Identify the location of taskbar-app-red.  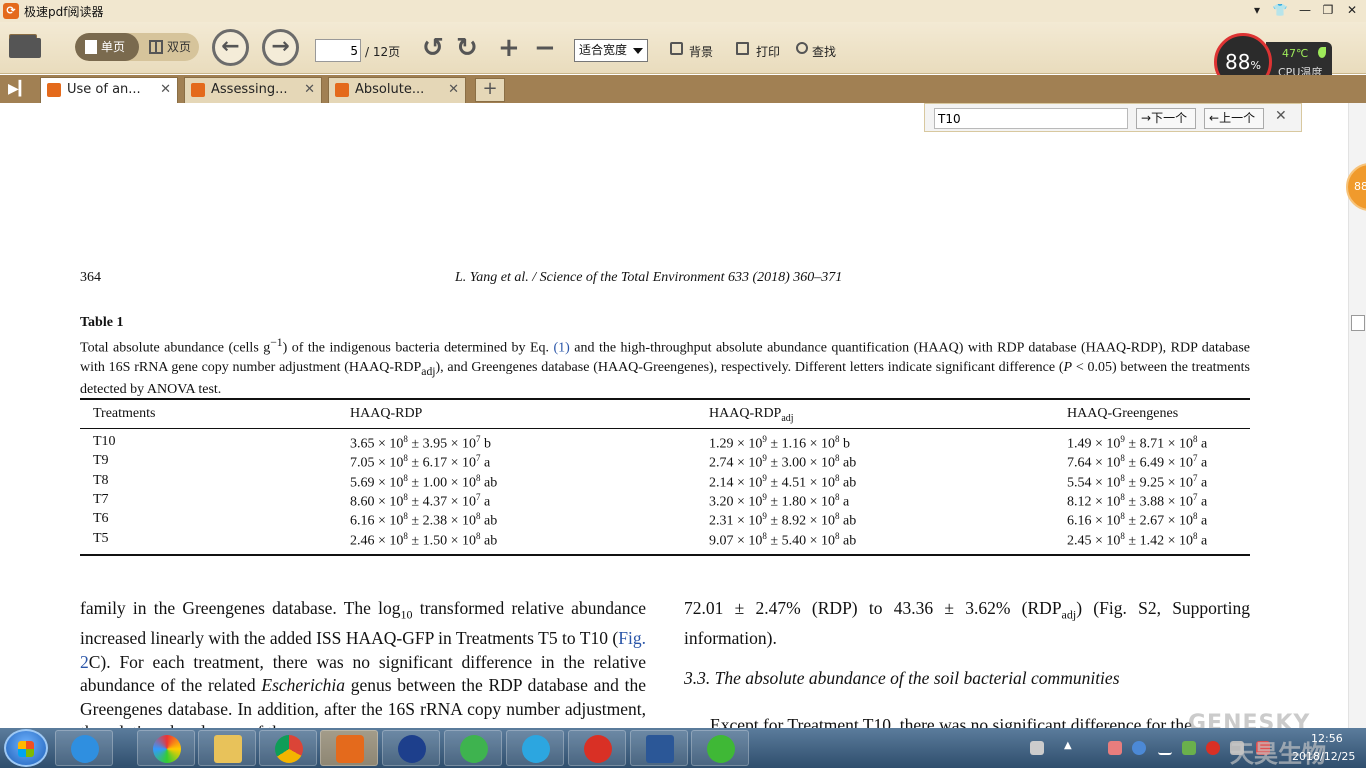
(597, 748).